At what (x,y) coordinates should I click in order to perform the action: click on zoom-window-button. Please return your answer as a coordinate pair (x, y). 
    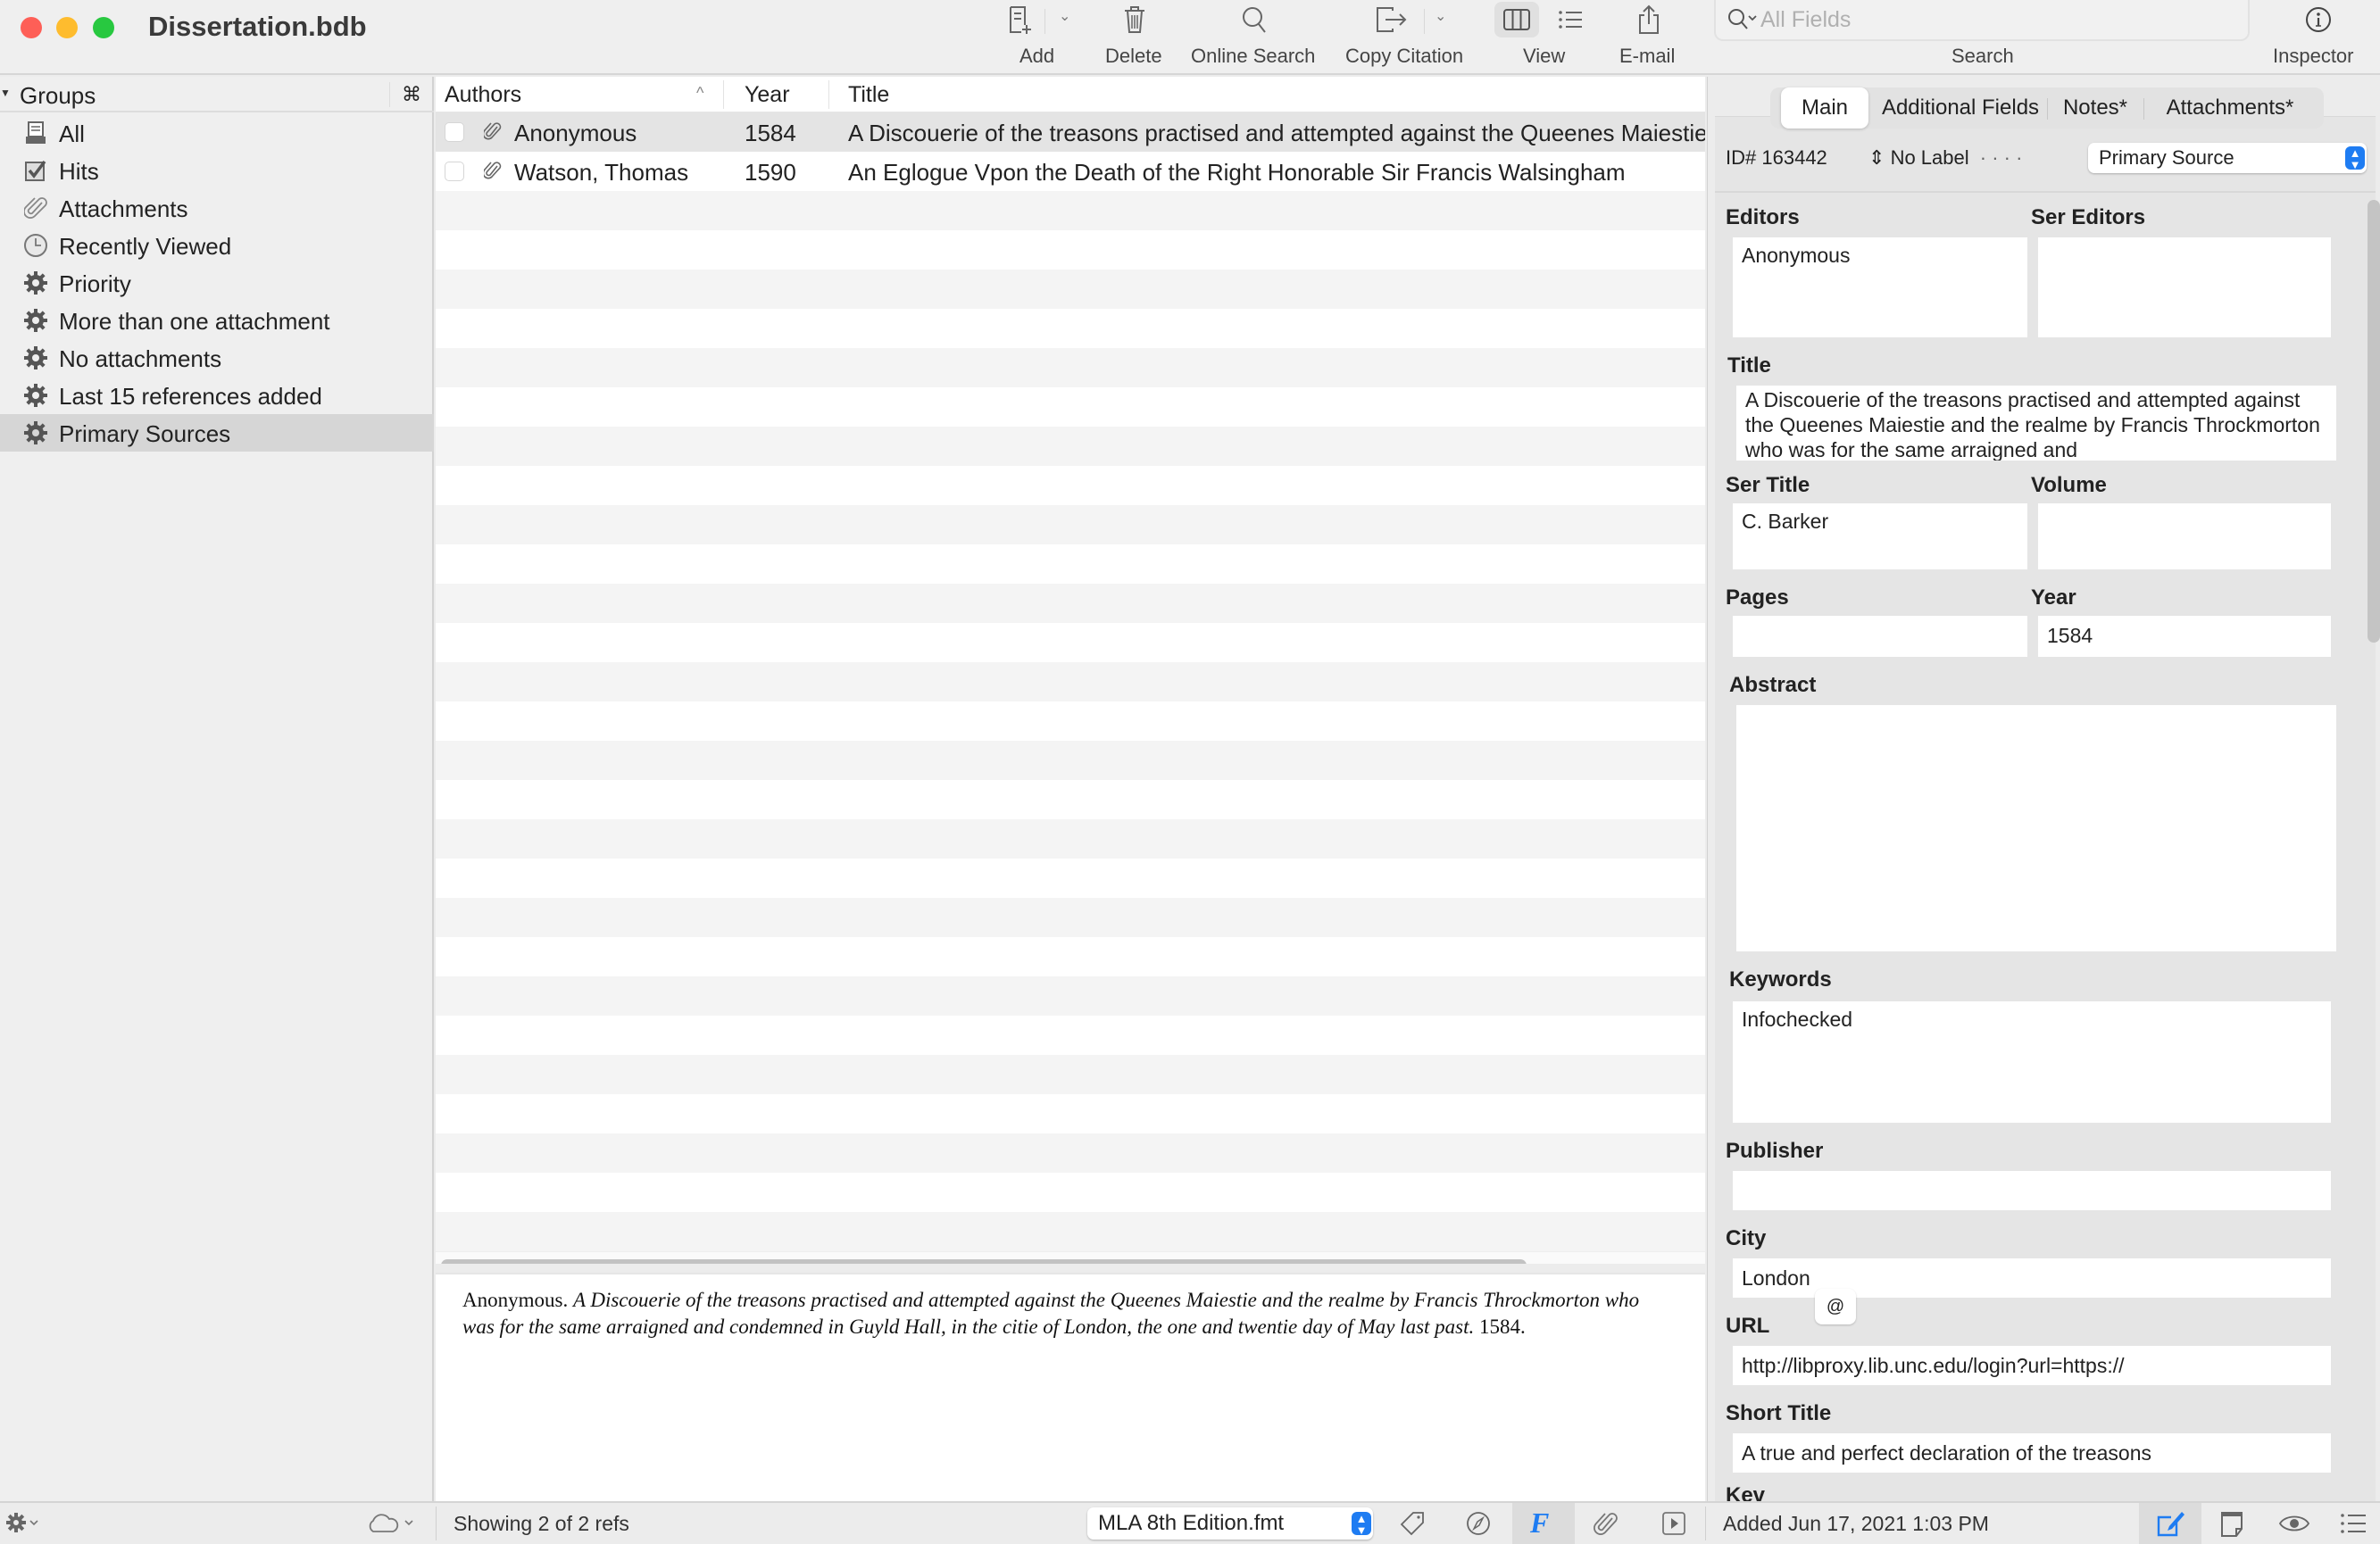
    Looking at the image, I should click on (103, 27).